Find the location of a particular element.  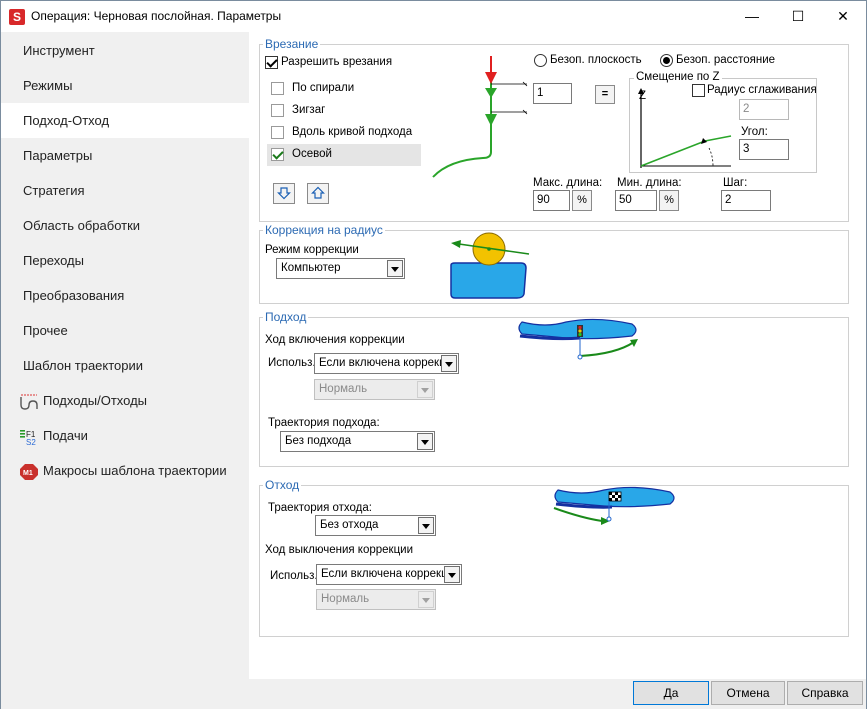

zigzag-checkbox is located at coordinates (277, 110).